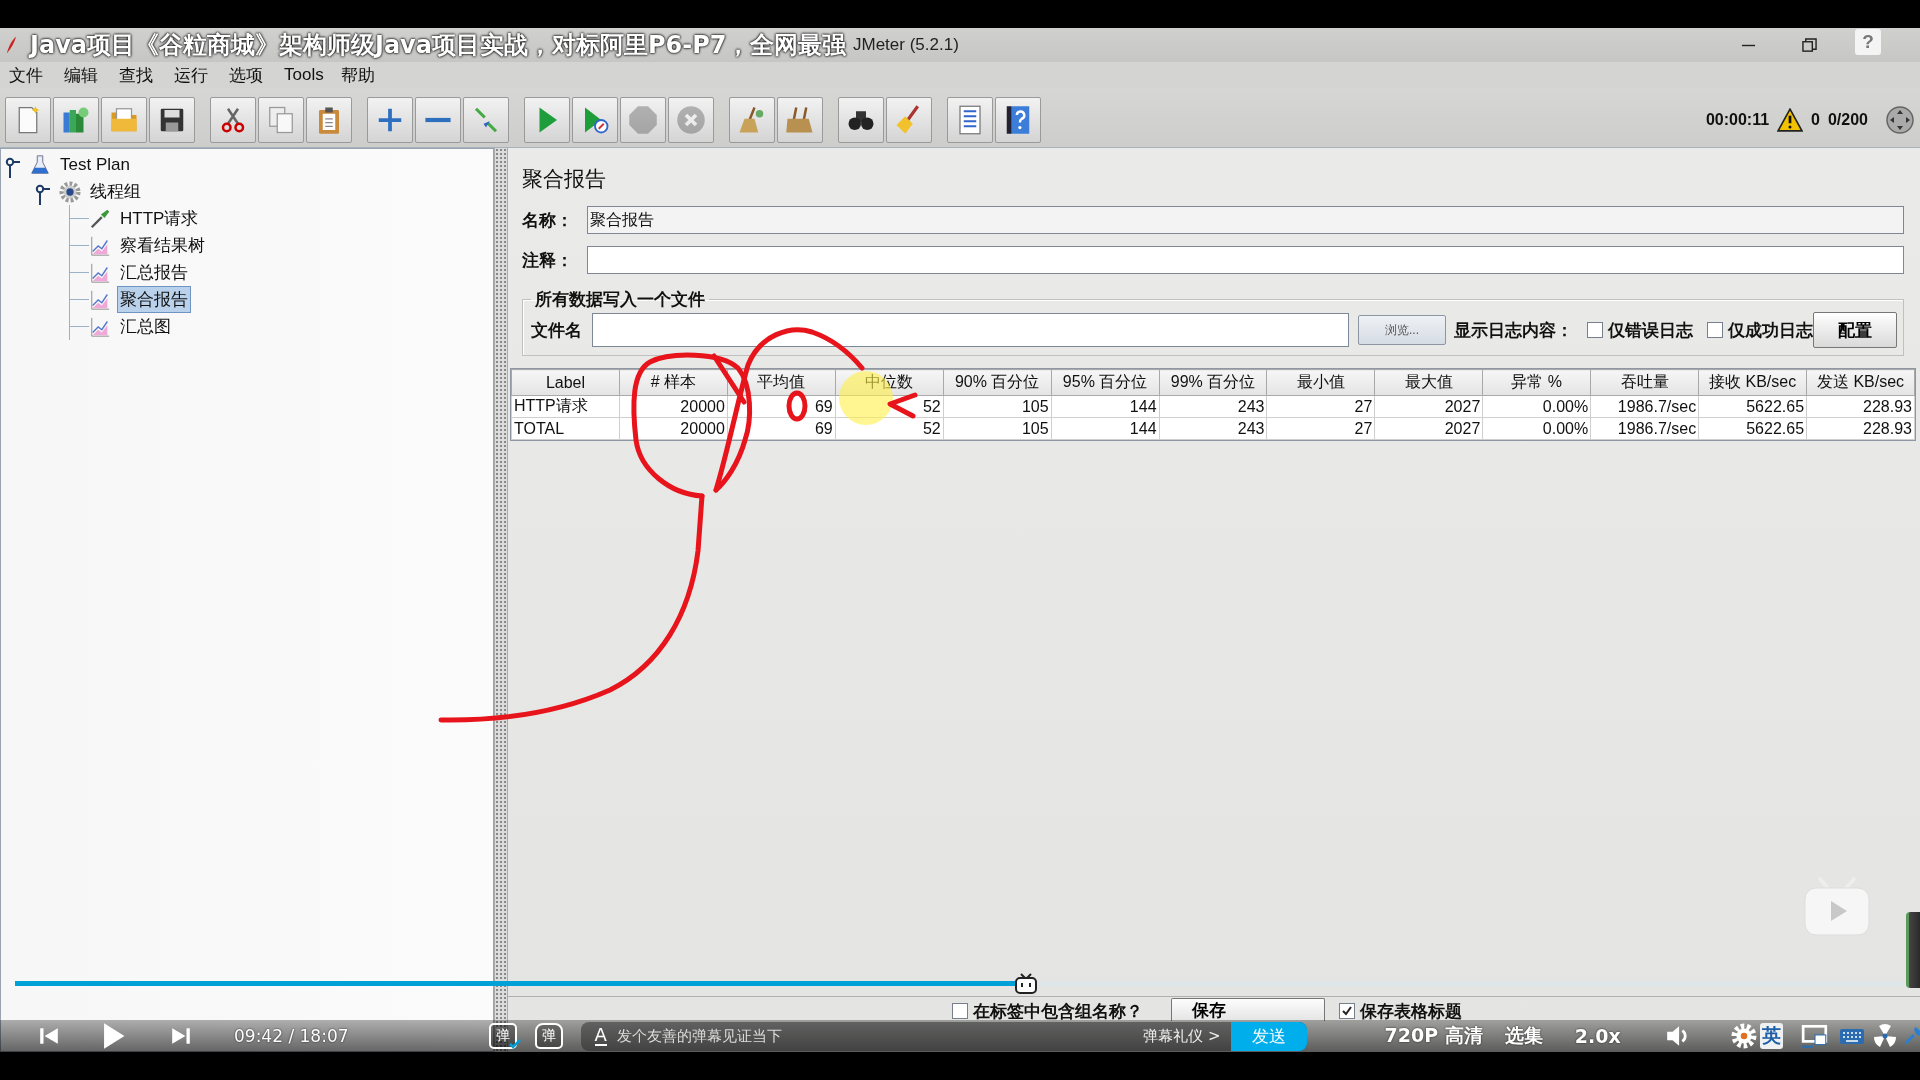 The height and width of the screenshot is (1080, 1920). I want to click on templates-button, so click(76, 119).